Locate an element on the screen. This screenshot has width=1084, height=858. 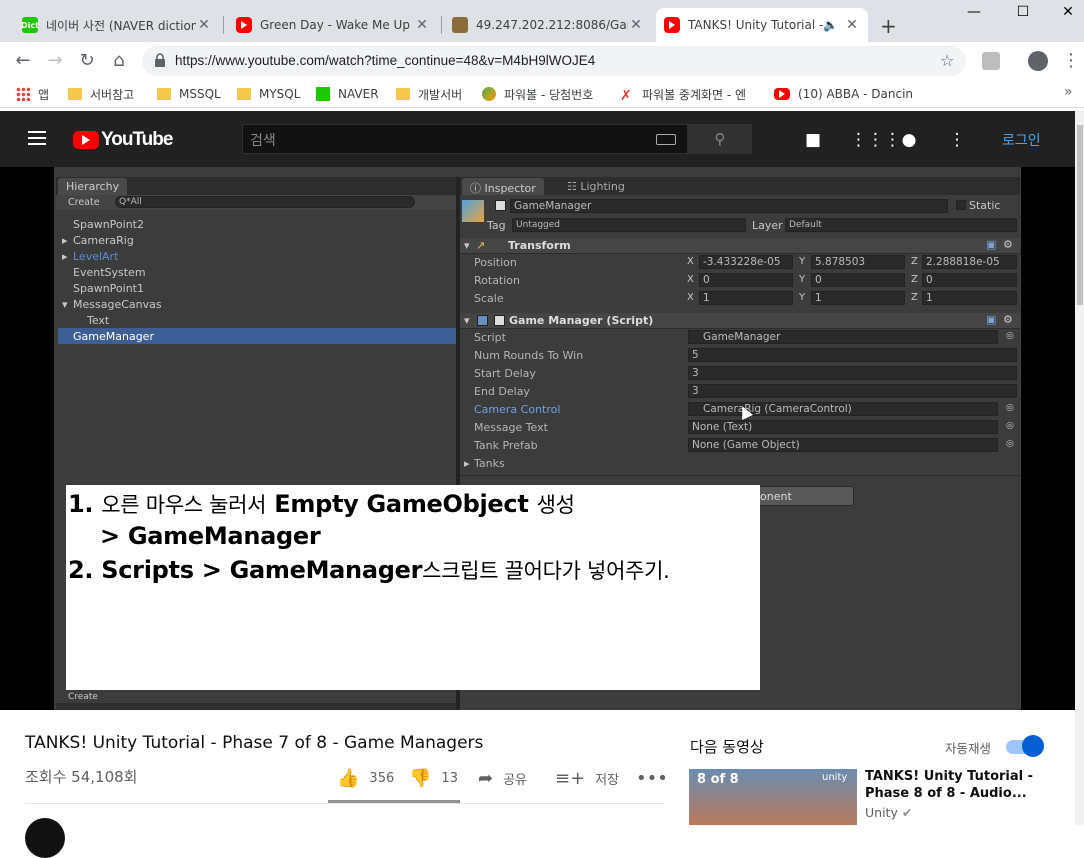
component-enabled-checkbox is located at coordinates (499, 320).